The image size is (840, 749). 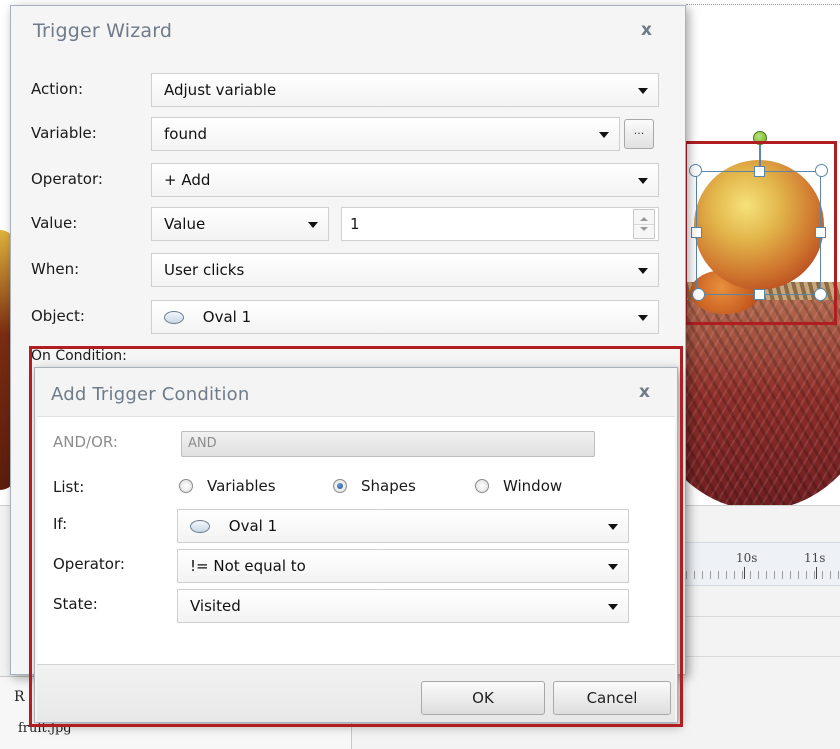 I want to click on close-icon: x, so click(x=646, y=30).